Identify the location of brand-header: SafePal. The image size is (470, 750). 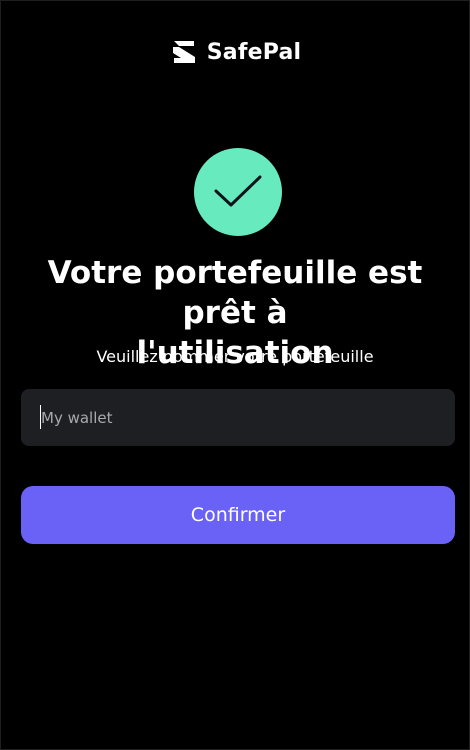
(235, 52).